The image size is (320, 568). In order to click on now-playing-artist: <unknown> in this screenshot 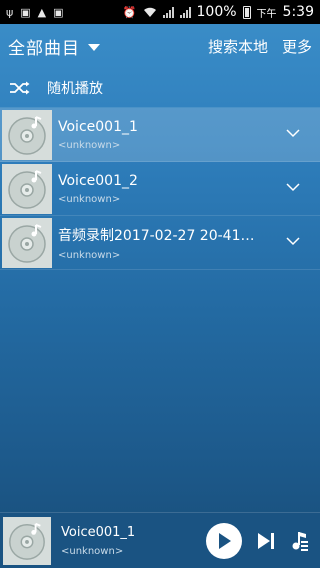, I will do `click(92, 551)`.